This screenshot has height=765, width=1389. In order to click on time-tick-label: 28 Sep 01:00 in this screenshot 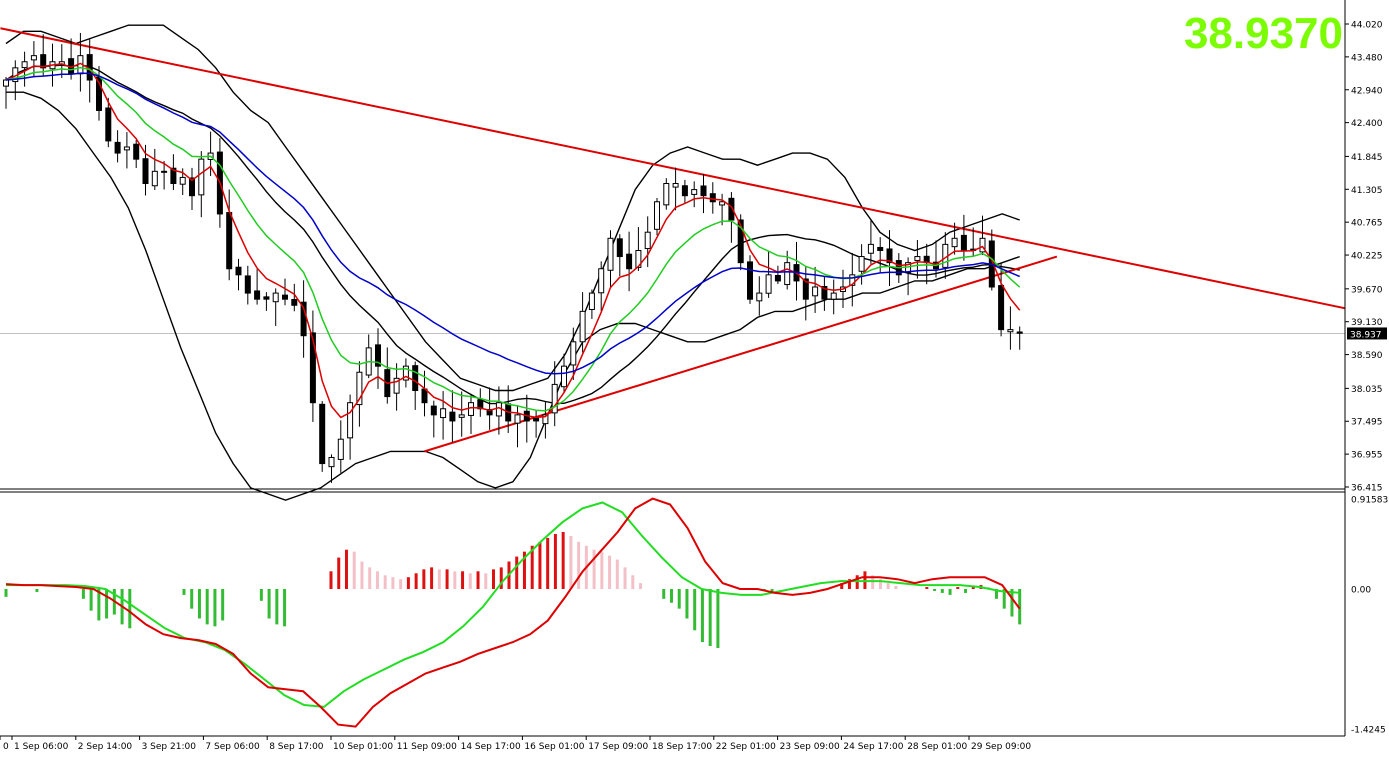, I will do `click(937, 747)`.